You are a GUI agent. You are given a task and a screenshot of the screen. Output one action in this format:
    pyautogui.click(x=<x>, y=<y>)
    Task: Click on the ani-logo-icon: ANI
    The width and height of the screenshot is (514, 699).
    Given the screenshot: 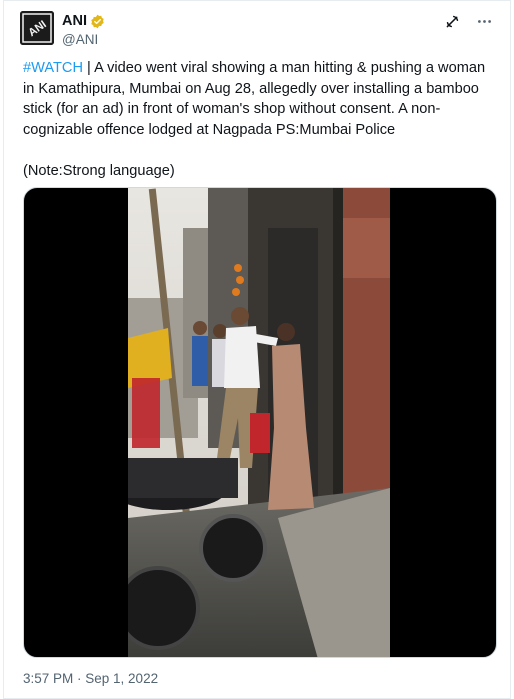 What is the action you would take?
    pyautogui.click(x=37, y=28)
    